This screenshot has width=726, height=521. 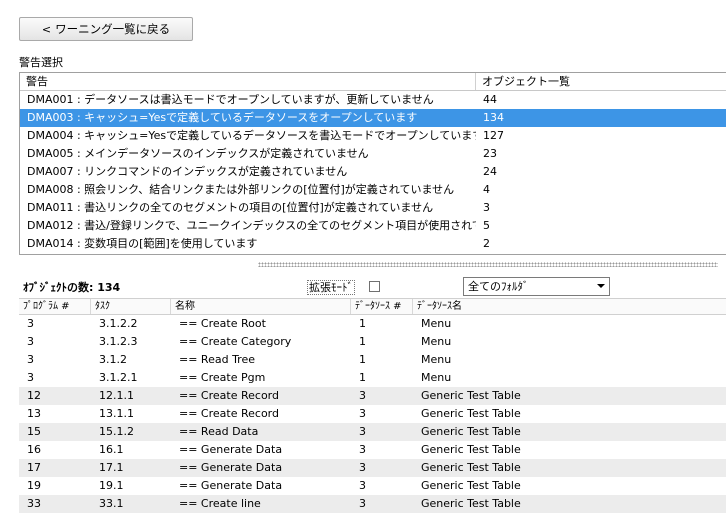 I want to click on column-header-warning: 警告, so click(x=248, y=81).